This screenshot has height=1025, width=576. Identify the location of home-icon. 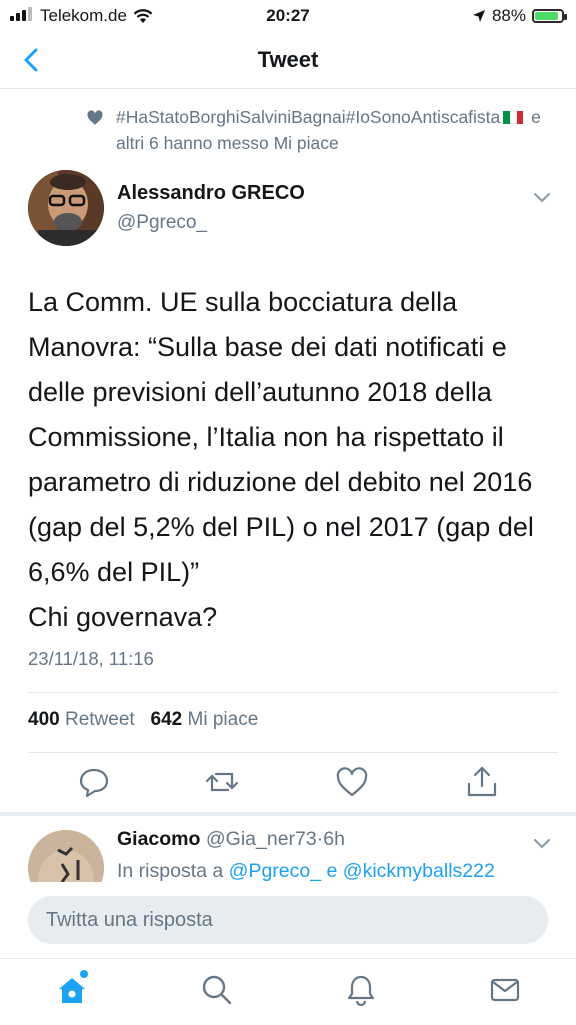
(72, 990).